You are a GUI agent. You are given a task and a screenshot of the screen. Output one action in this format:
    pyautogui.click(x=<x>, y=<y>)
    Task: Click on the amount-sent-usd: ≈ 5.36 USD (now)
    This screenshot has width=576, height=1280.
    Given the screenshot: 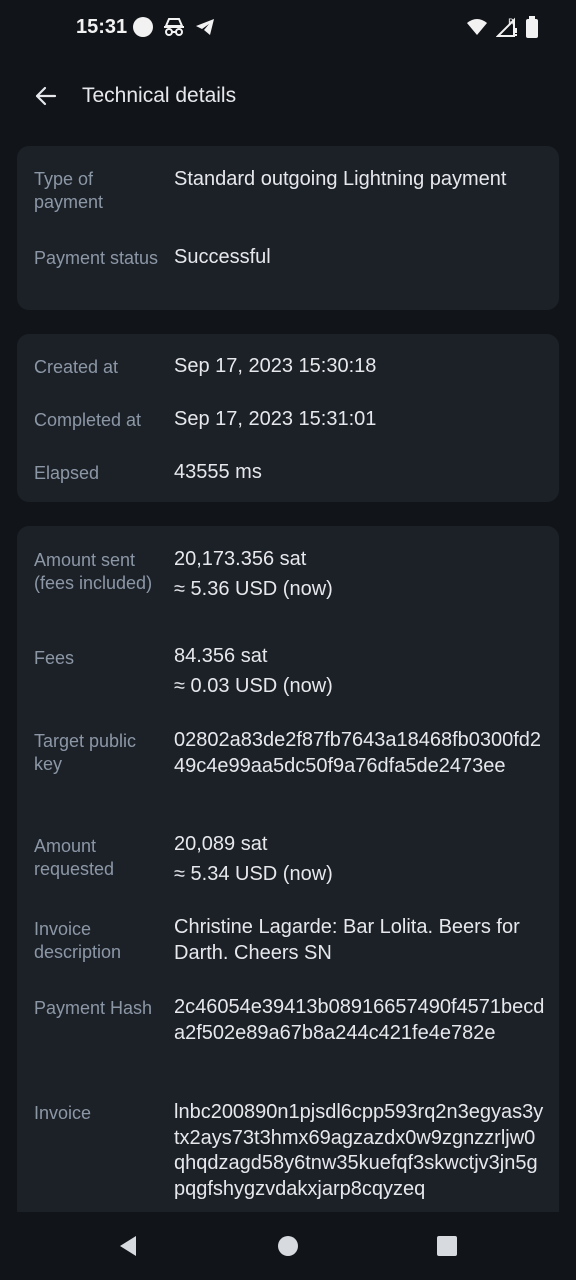 What is the action you would take?
    pyautogui.click(x=253, y=588)
    